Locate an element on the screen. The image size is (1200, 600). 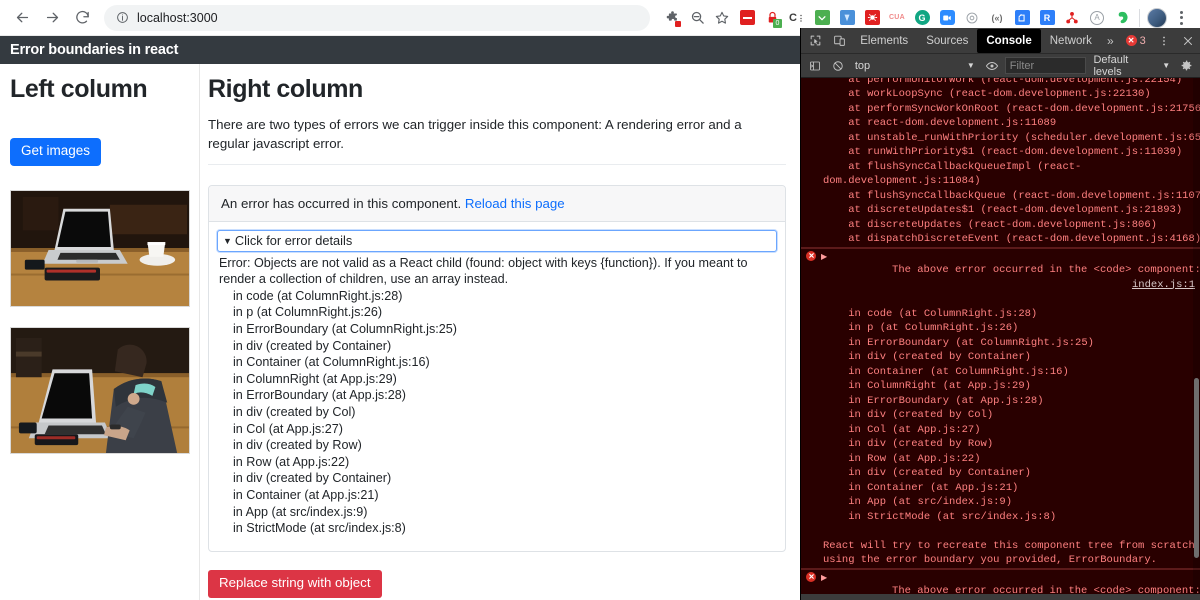
forward-icon is located at coordinates (52, 18).